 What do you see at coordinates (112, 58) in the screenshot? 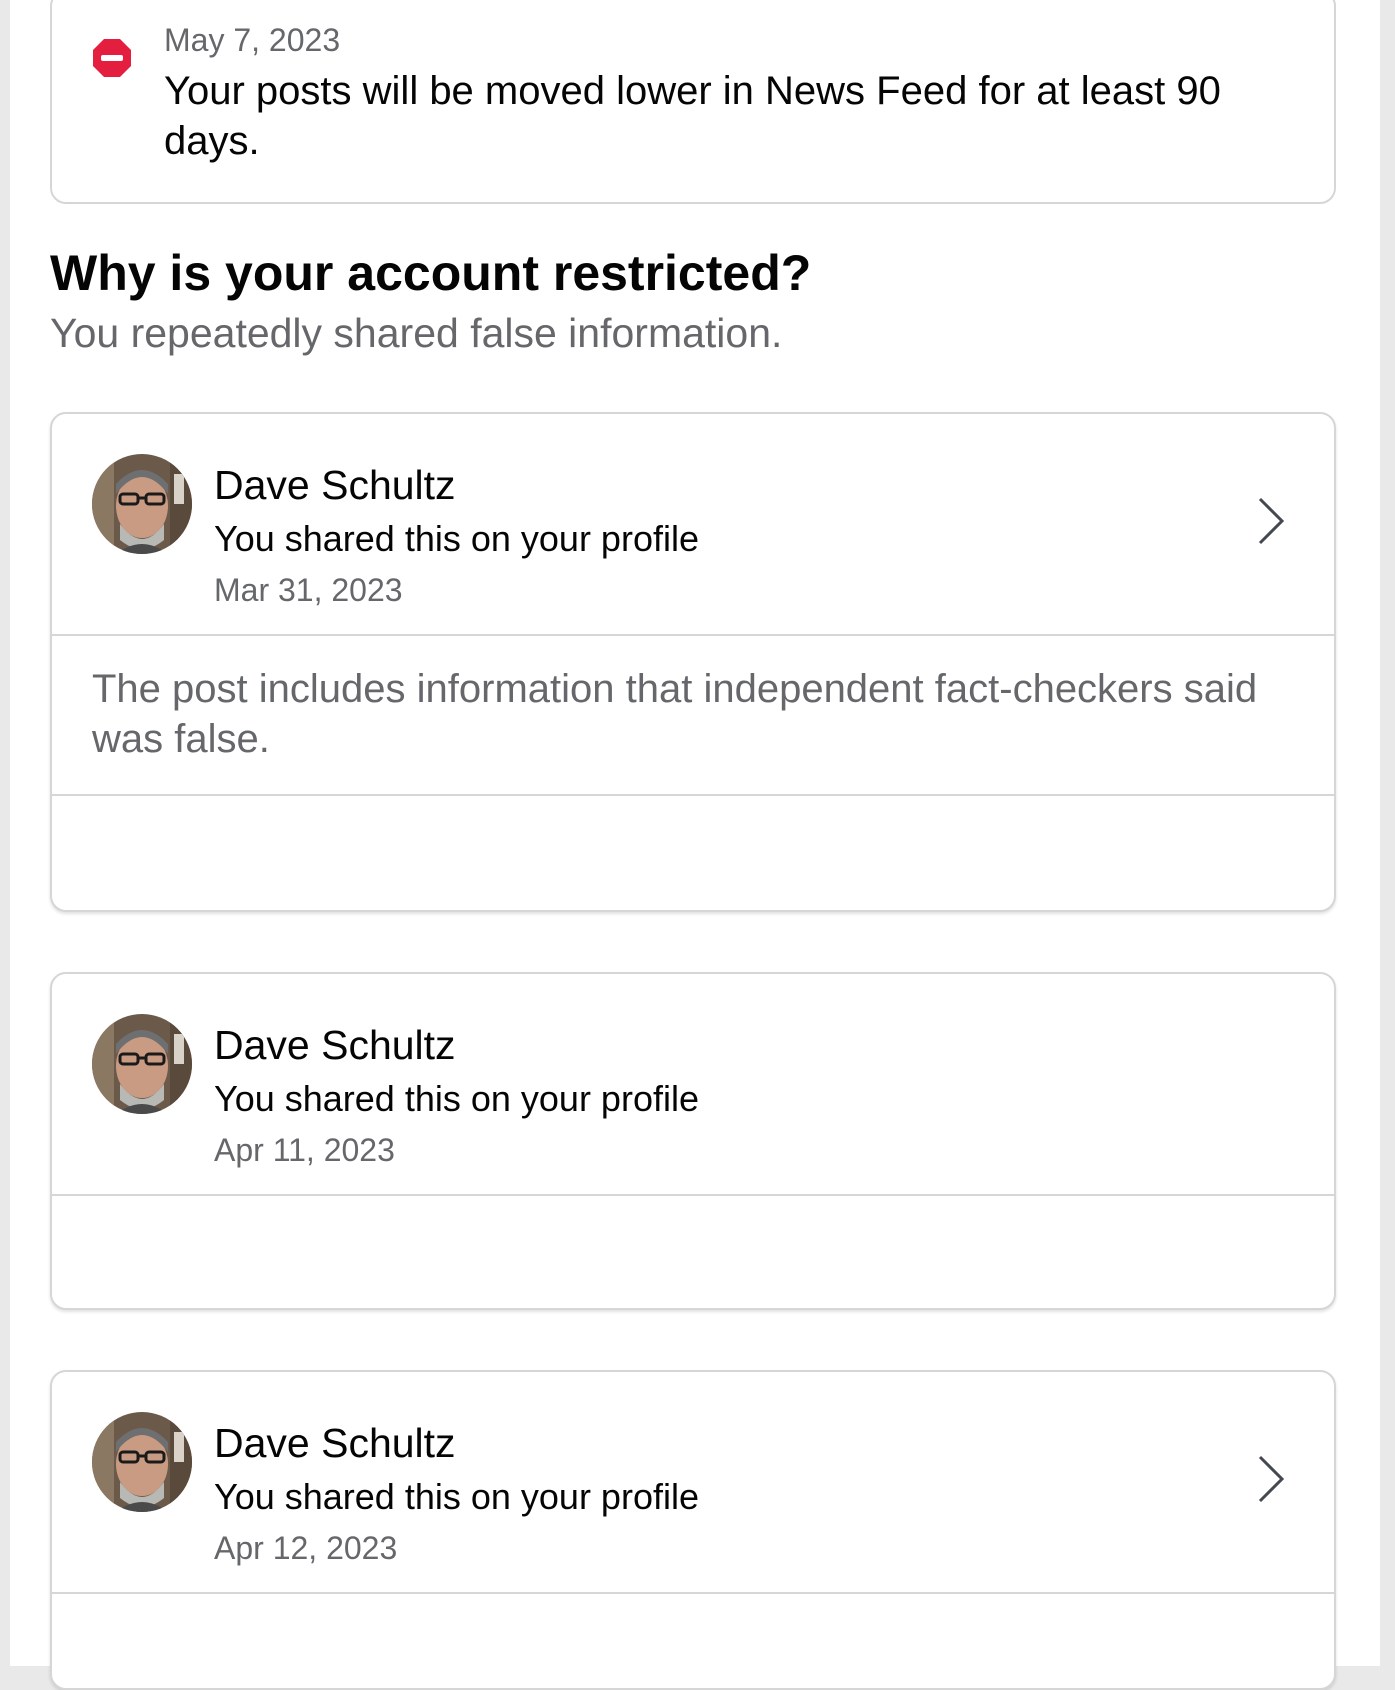
I see `stop-icon` at bounding box center [112, 58].